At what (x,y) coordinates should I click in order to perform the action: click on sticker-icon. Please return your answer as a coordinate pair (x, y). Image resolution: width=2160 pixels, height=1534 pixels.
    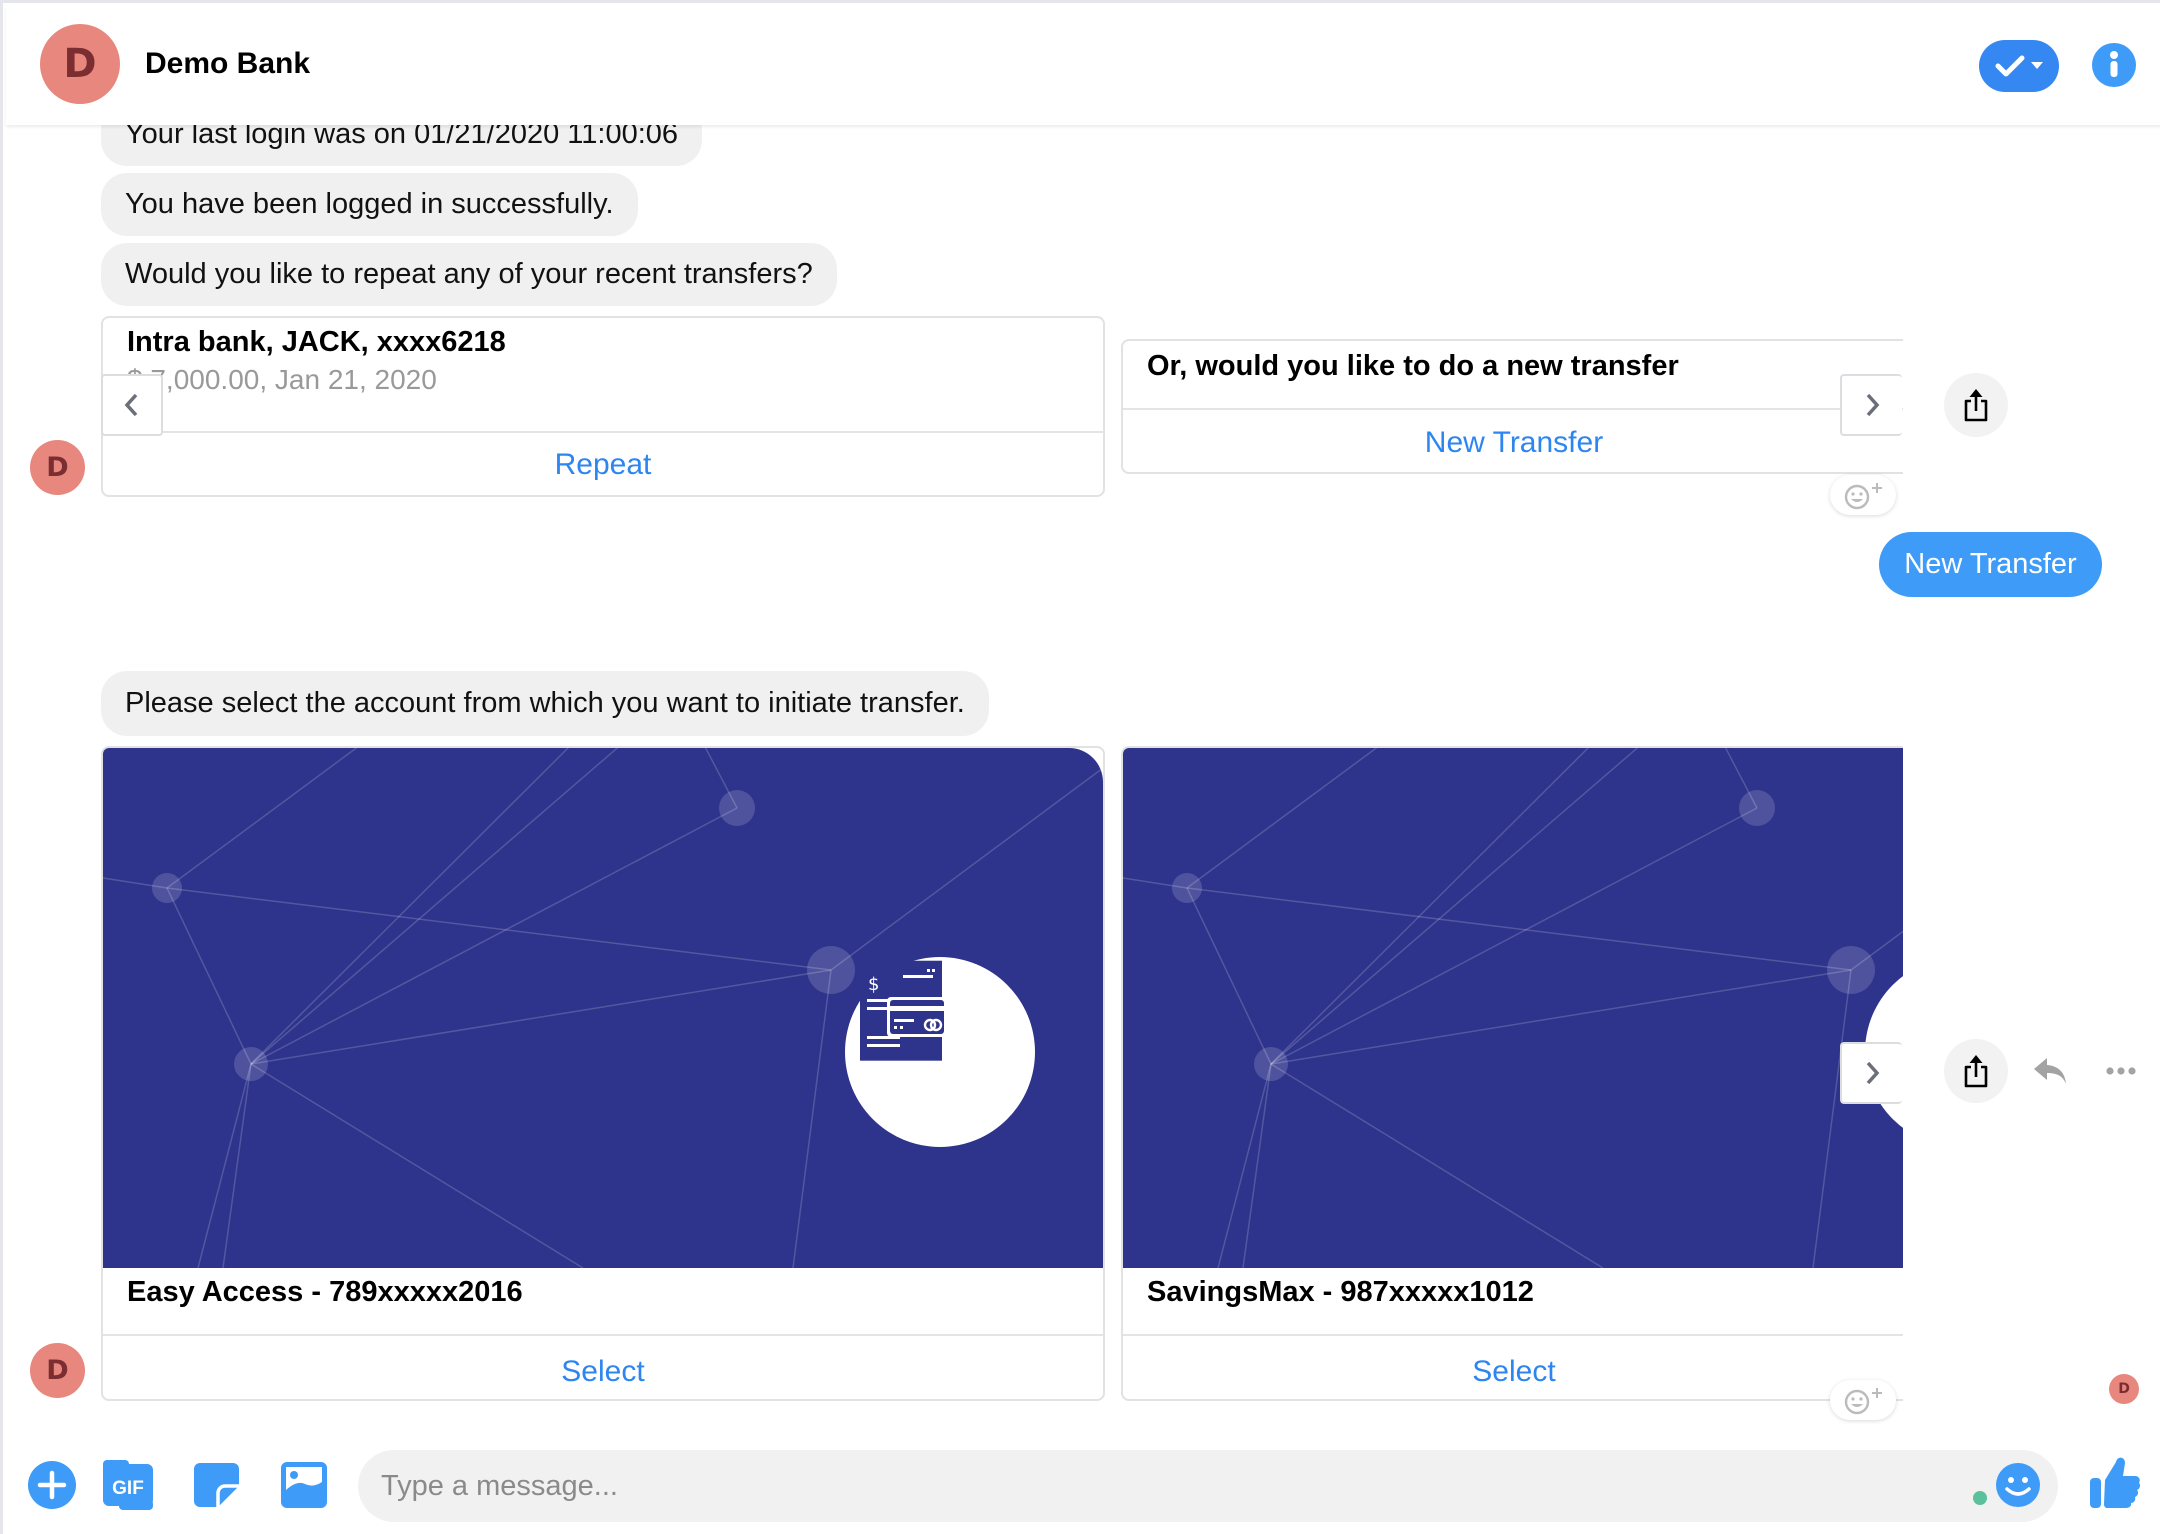
    Looking at the image, I should click on (216, 1485).